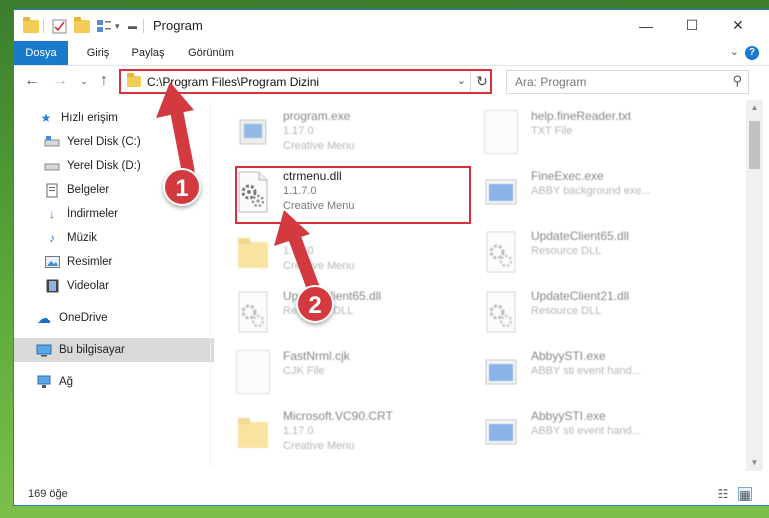  Describe the element at coordinates (44, 350) in the screenshot. I see `computer-icon` at that location.